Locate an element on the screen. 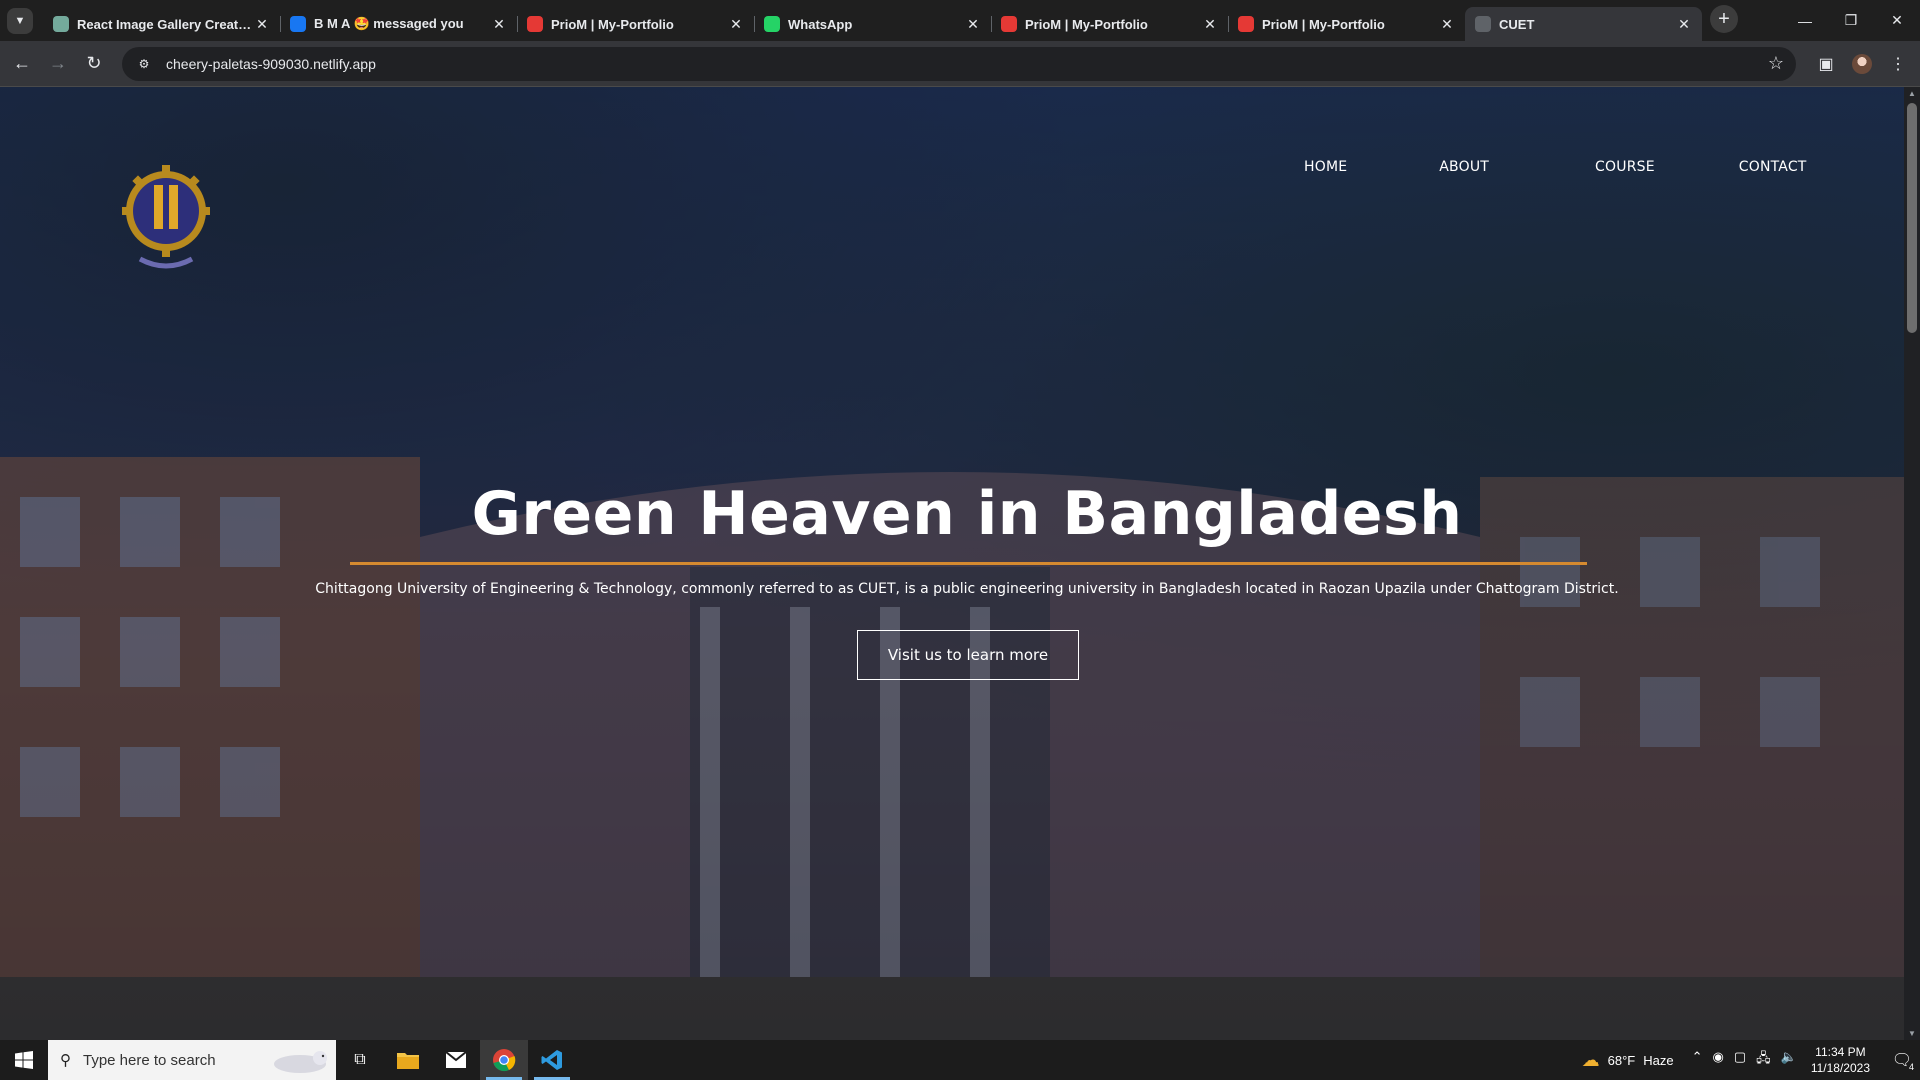 This screenshot has width=1920, height=1080. nav-course-link: COURSE is located at coordinates (1625, 167).